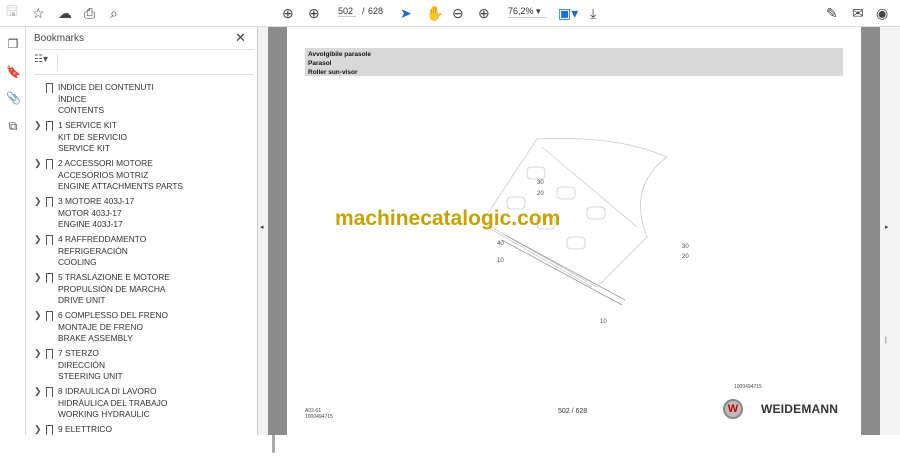  I want to click on bookmark-item: ❯ 4 RAFFREDDAMENTO REFRIGERACIÓN COOLING, so click(137, 253).